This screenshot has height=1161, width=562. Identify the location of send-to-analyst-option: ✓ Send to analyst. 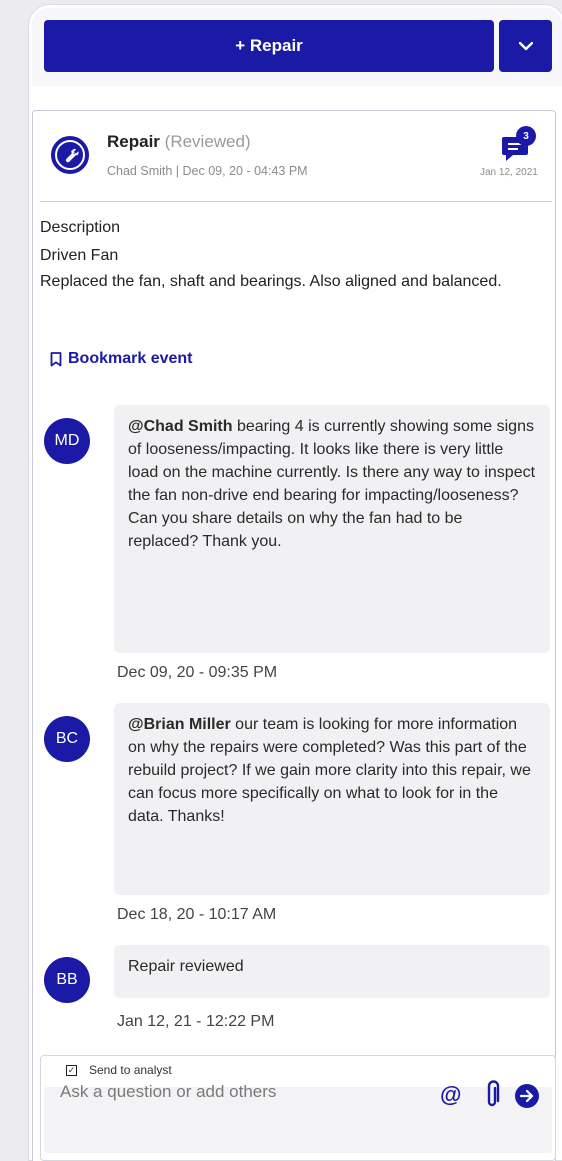
(119, 1070).